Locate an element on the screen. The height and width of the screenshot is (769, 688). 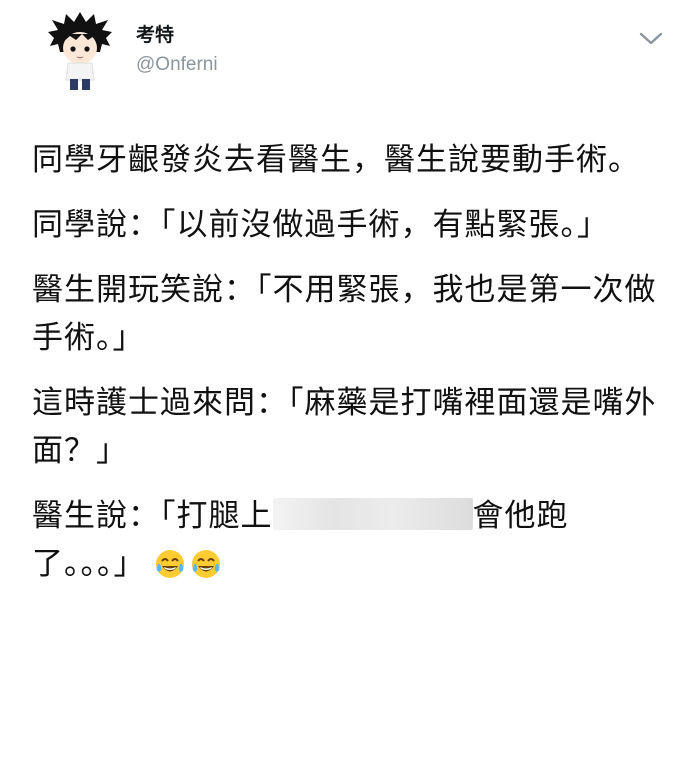
tweet-text-segment: 醫生說：「打腿上 is located at coordinates (152, 516).